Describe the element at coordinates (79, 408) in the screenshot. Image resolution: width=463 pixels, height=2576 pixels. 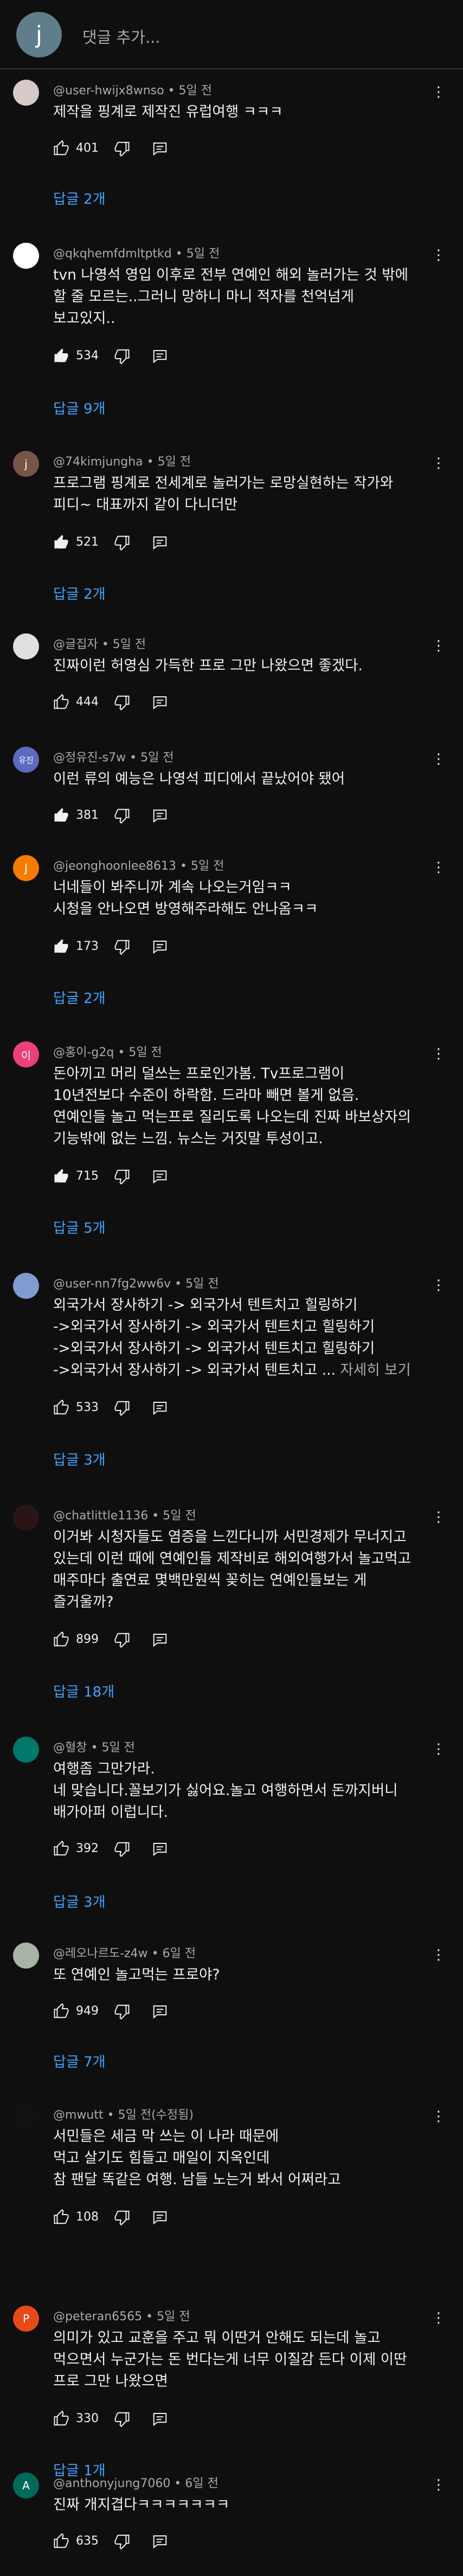
I see `view-replies-button: 답글 9개` at that location.